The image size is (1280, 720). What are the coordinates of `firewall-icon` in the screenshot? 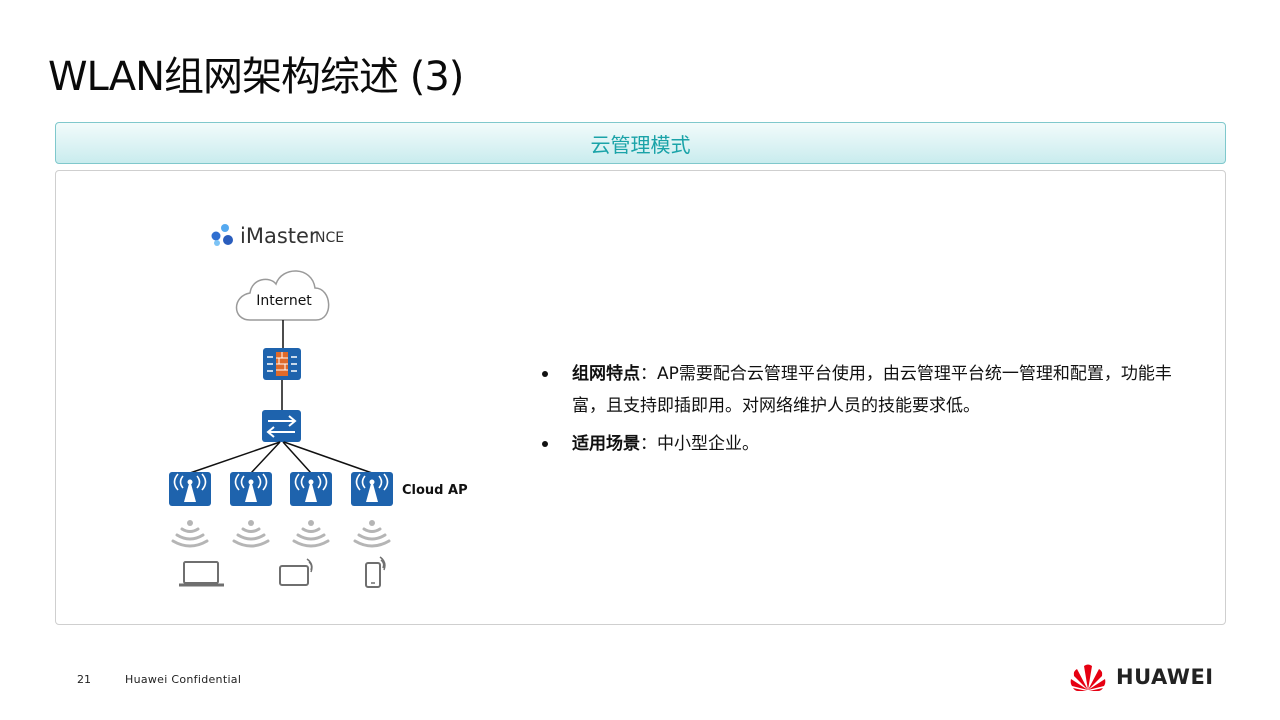 It's located at (282, 364).